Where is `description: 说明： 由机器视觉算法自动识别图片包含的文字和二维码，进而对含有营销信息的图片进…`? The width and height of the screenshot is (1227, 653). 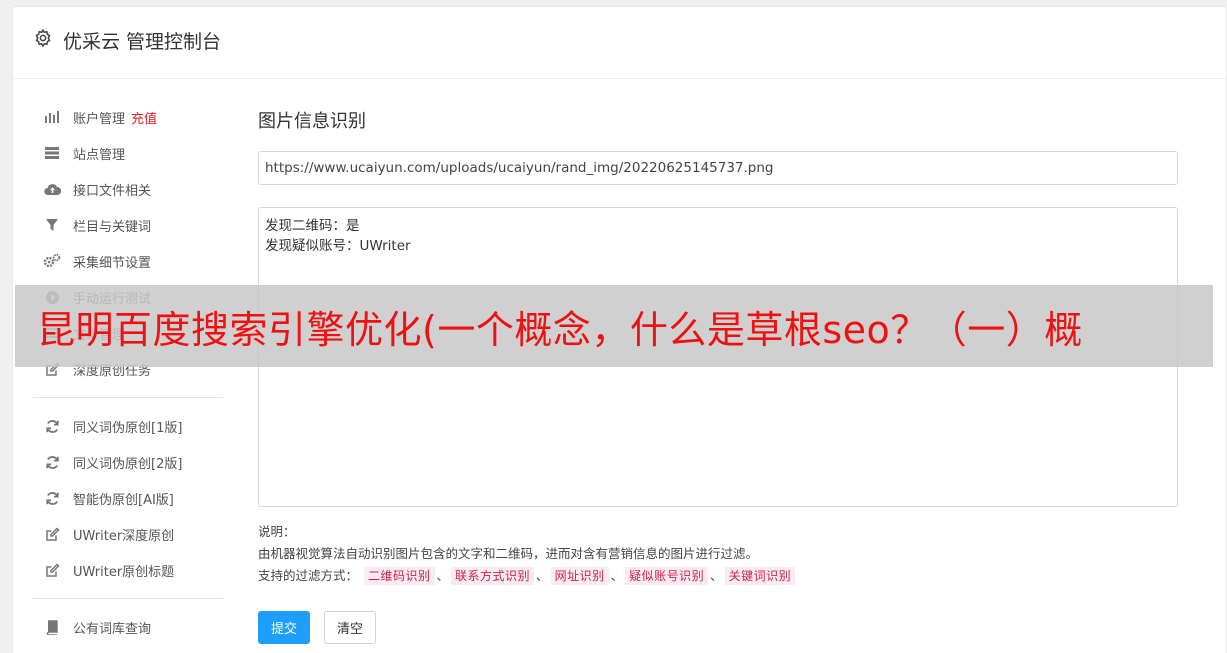
description: 说明： 由机器视觉算法自动识别图片包含的文字和二维码，进而对含有营销信息的图片进… is located at coordinates (718, 554).